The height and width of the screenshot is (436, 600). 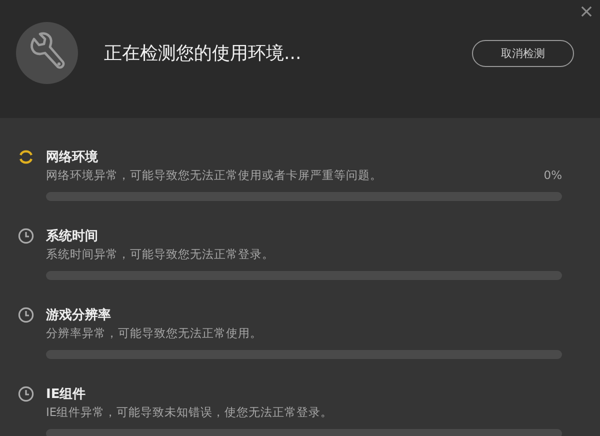 What do you see at coordinates (66, 394) in the screenshot?
I see `check-title: IE组件` at bounding box center [66, 394].